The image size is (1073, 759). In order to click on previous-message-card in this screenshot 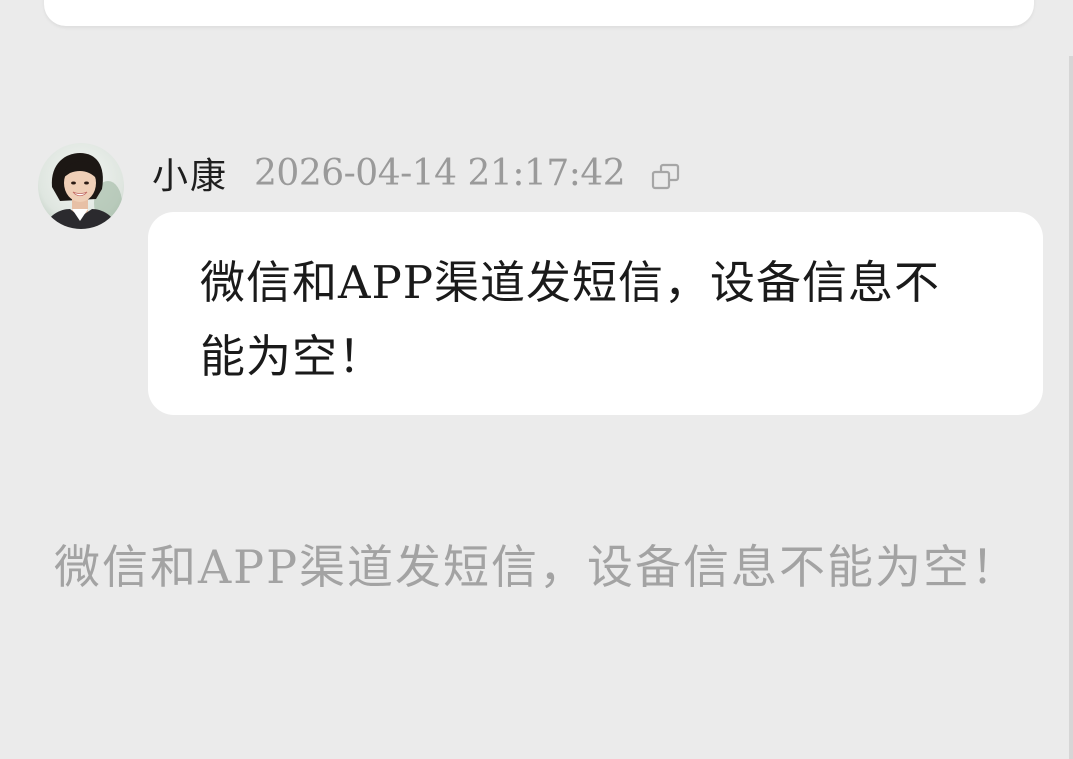, I will do `click(539, 13)`.